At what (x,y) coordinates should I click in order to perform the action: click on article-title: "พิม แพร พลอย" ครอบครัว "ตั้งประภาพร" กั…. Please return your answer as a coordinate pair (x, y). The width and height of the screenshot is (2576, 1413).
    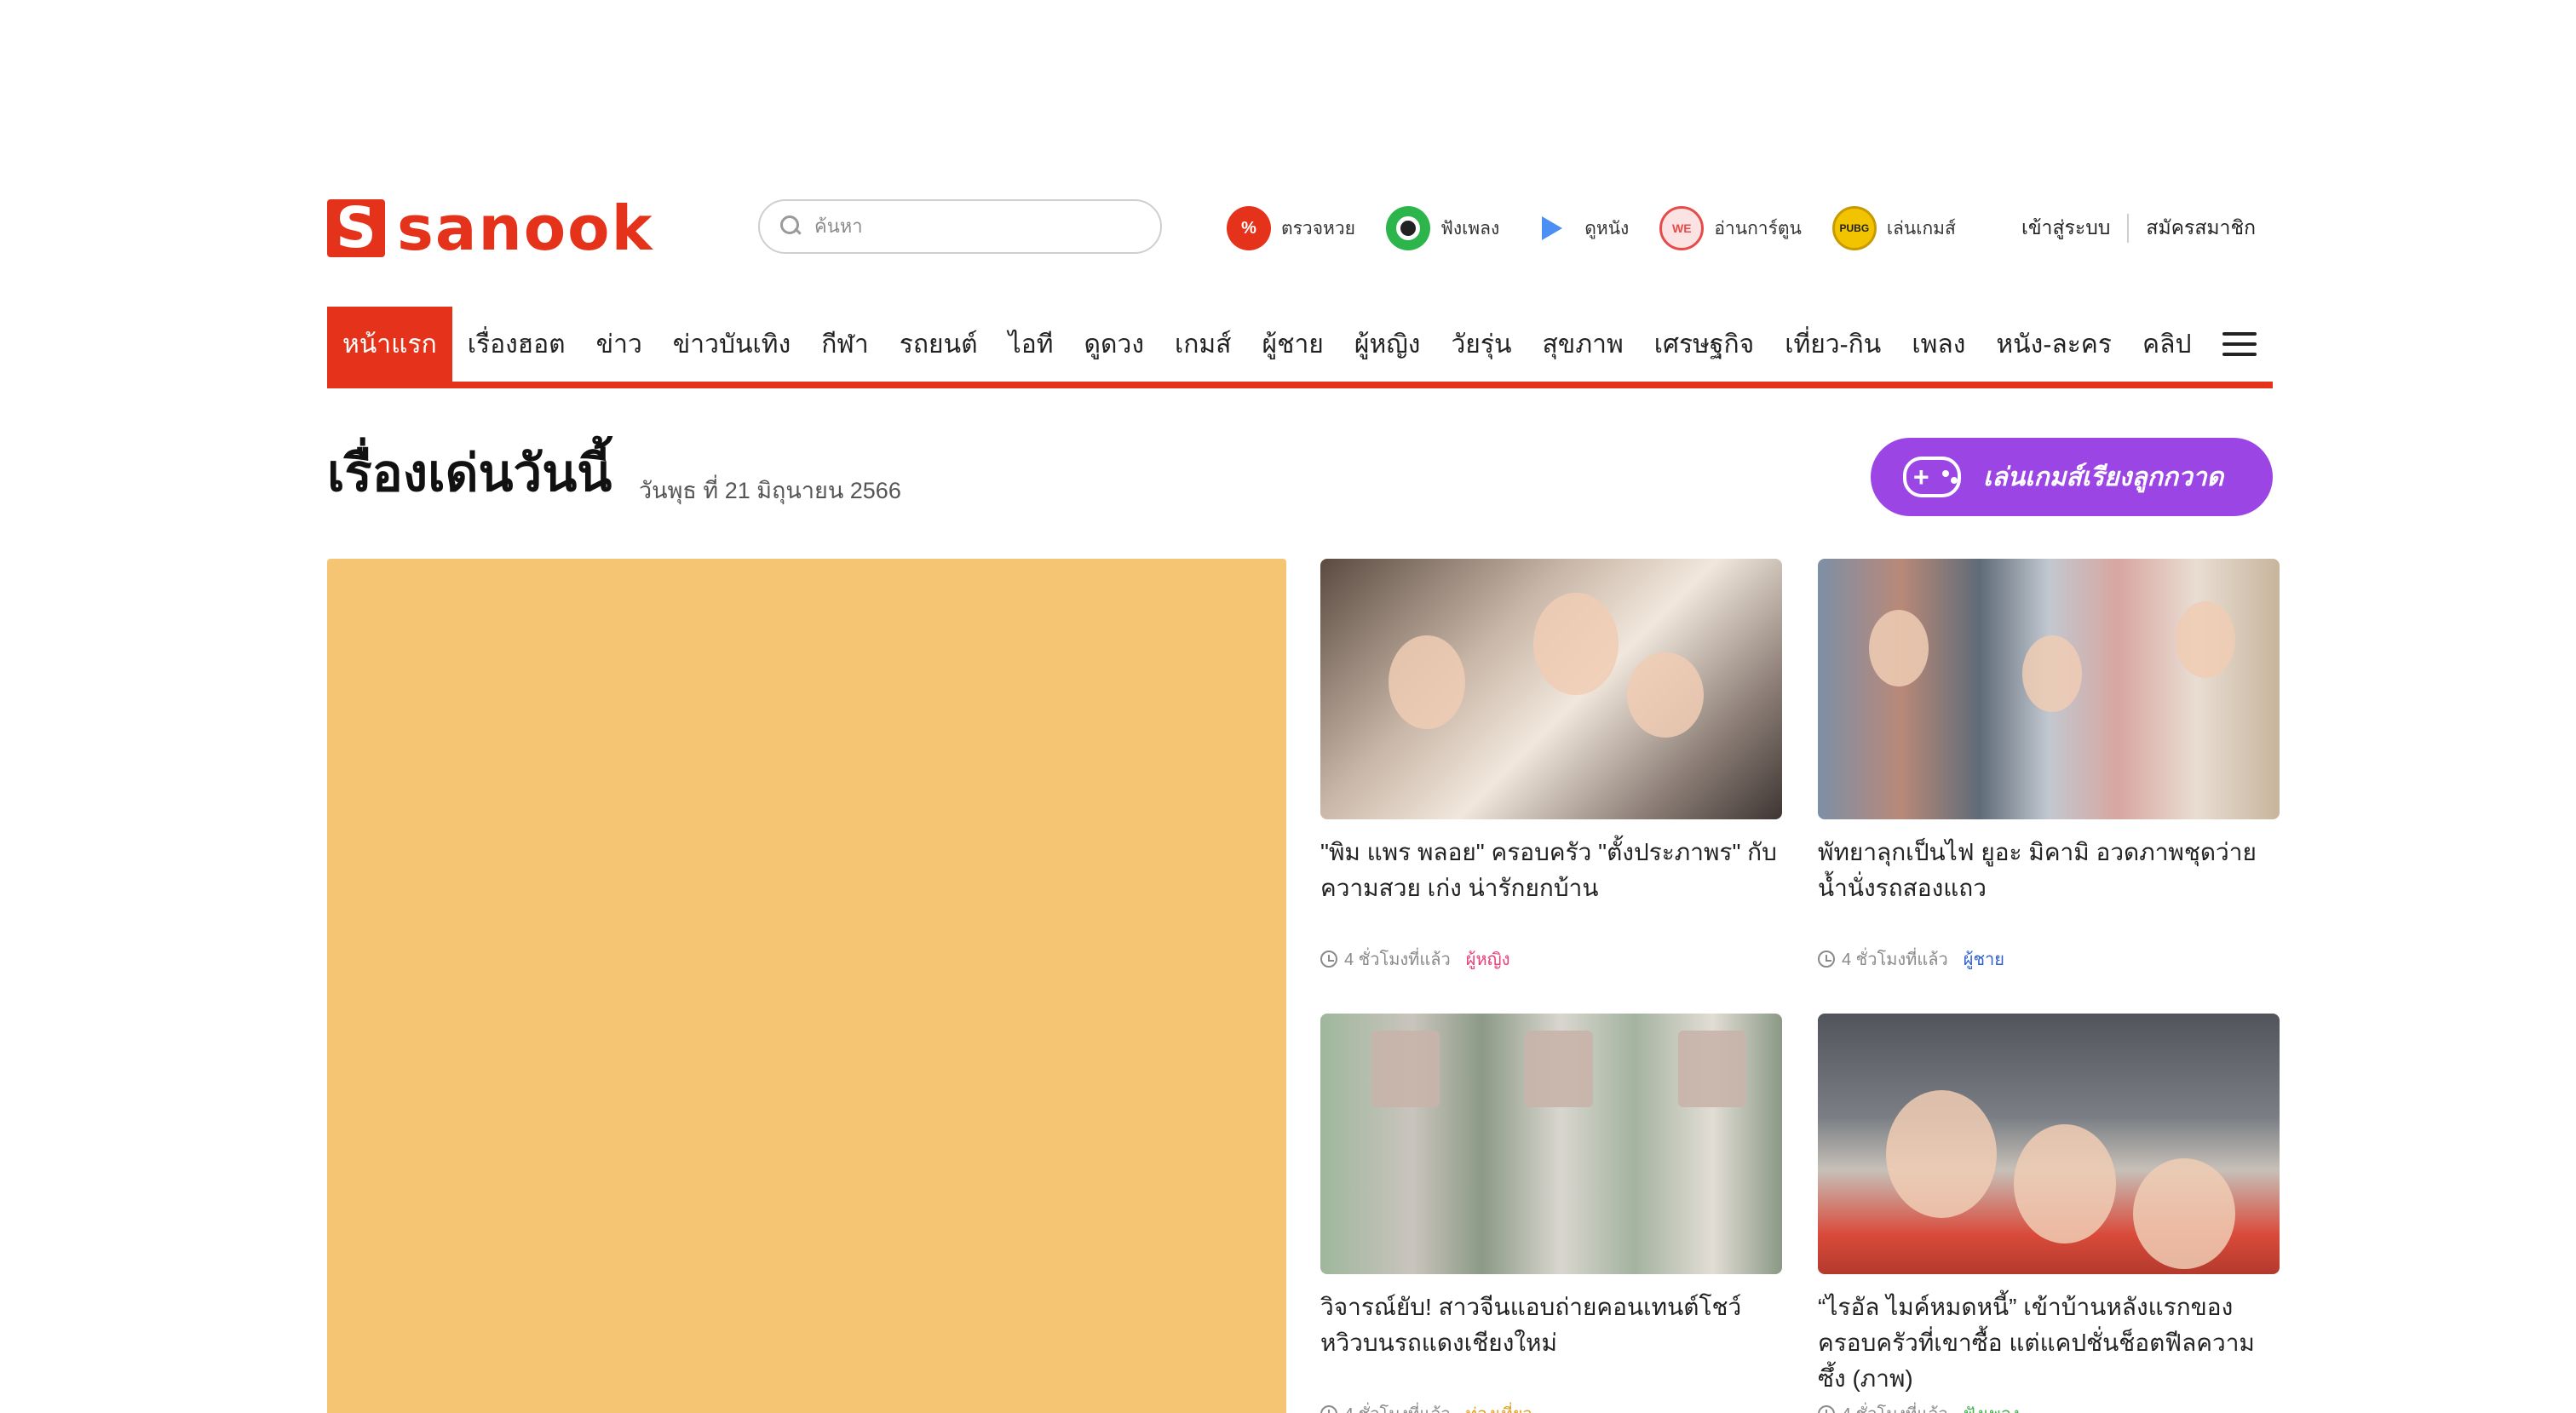
    Looking at the image, I should click on (1551, 888).